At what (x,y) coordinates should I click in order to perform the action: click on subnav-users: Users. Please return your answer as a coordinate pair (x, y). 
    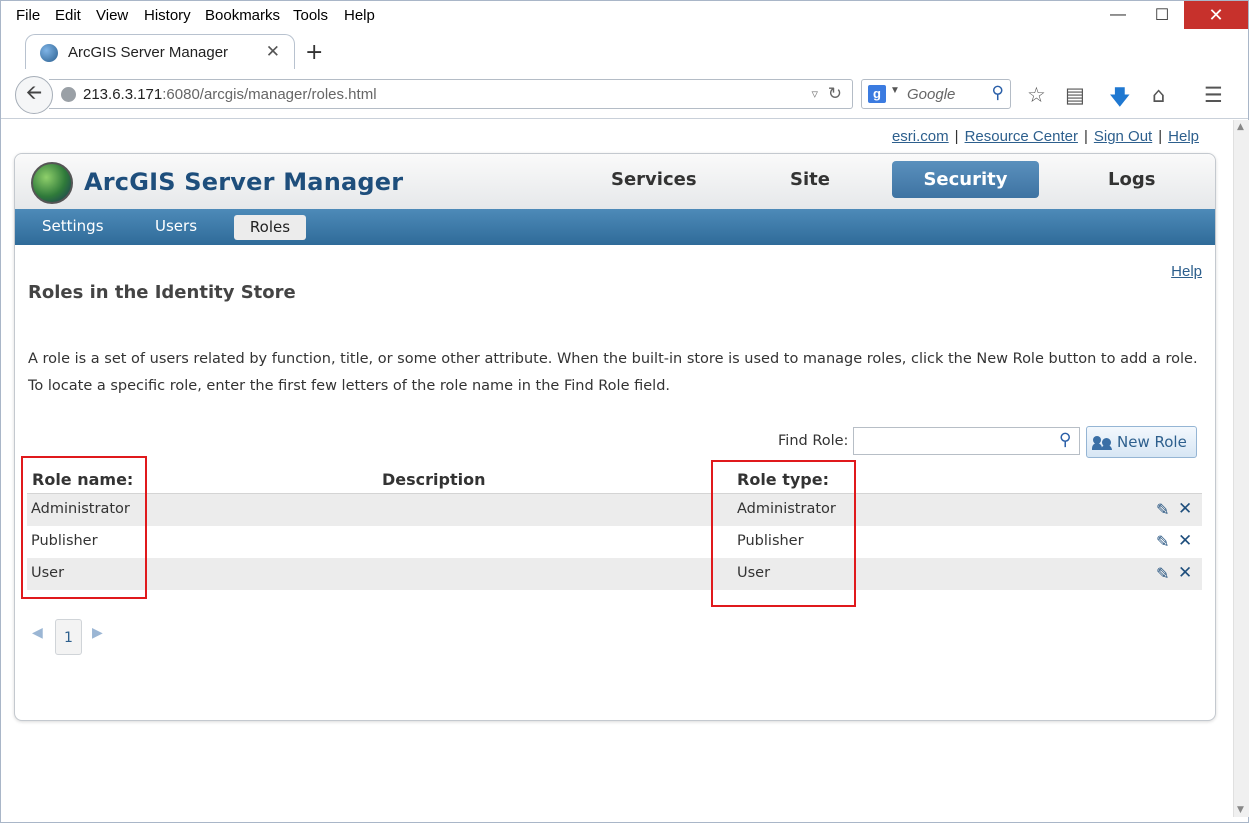
    Looking at the image, I should click on (176, 226).